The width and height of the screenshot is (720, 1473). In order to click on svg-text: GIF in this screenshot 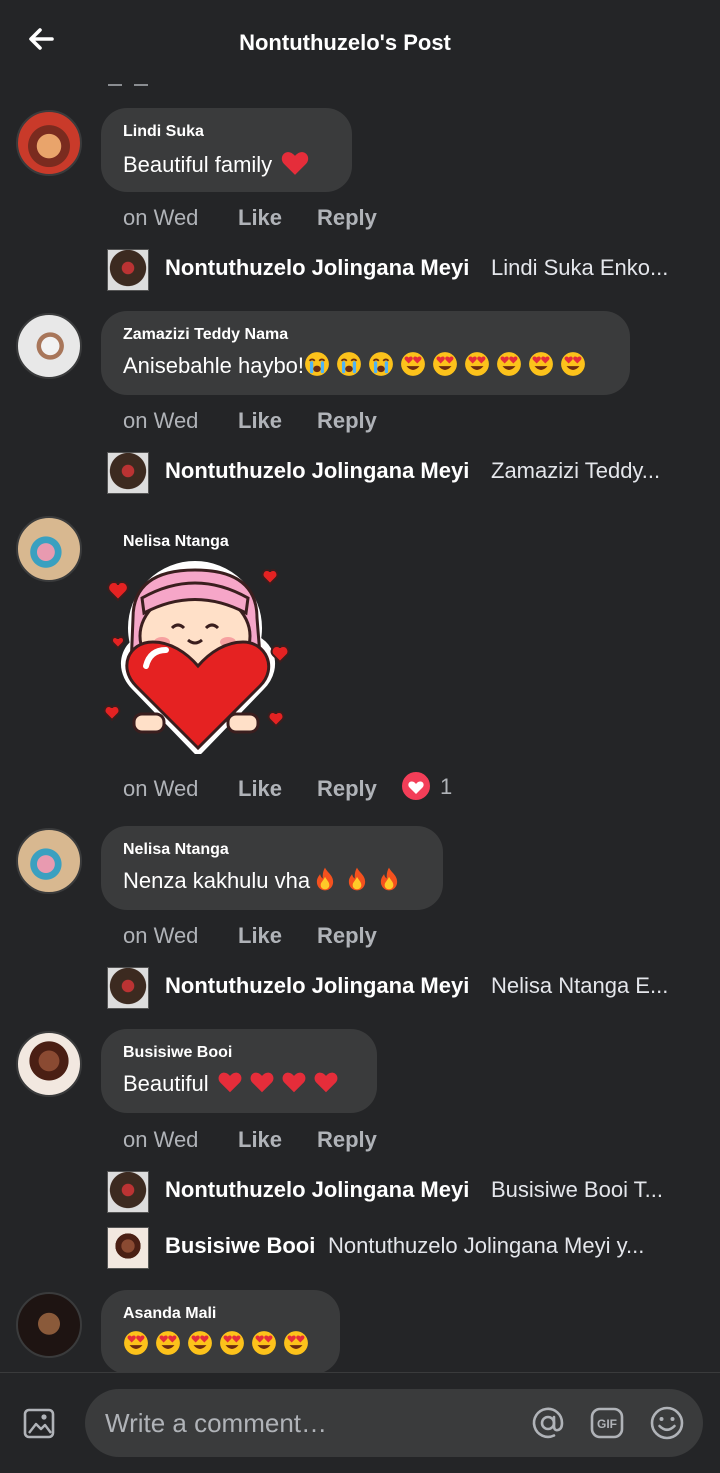, I will do `click(607, 1424)`.